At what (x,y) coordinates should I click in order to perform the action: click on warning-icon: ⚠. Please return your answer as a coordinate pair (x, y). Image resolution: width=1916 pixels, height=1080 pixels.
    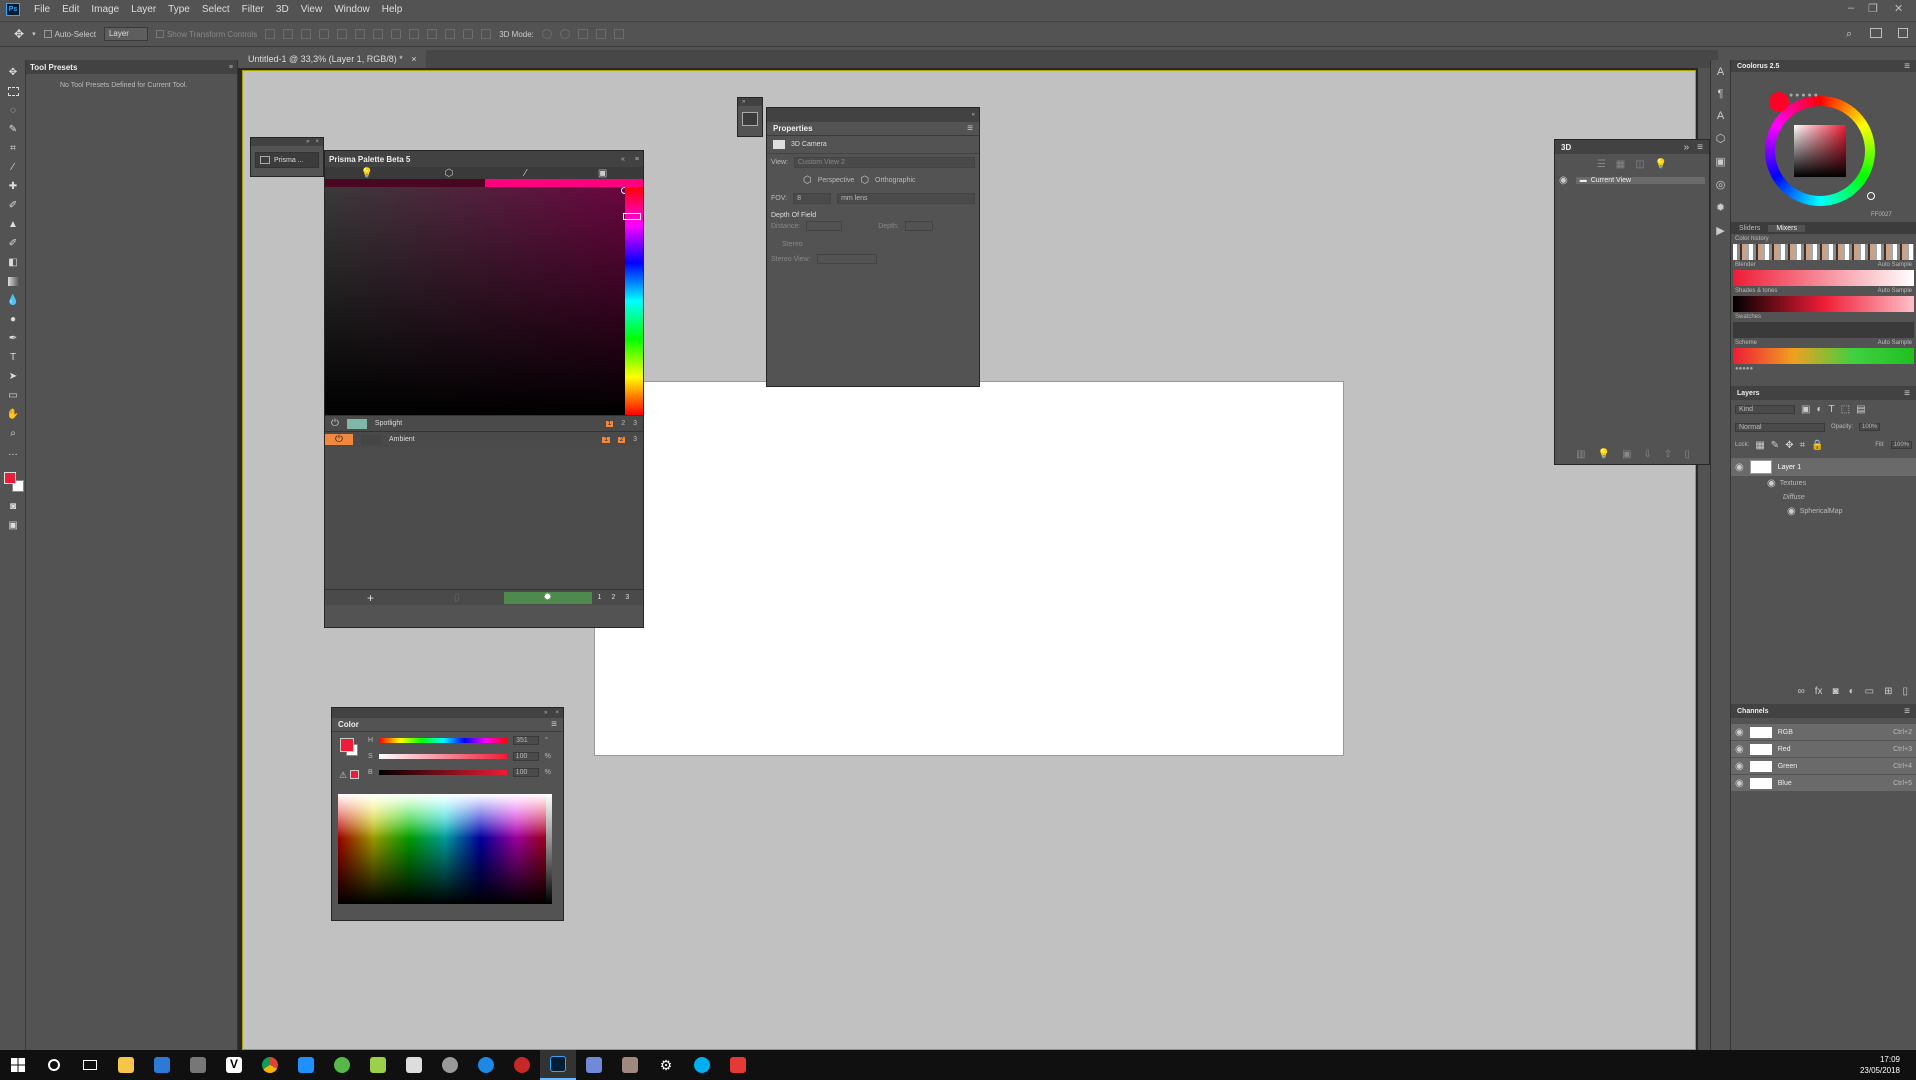
    Looking at the image, I should click on (343, 775).